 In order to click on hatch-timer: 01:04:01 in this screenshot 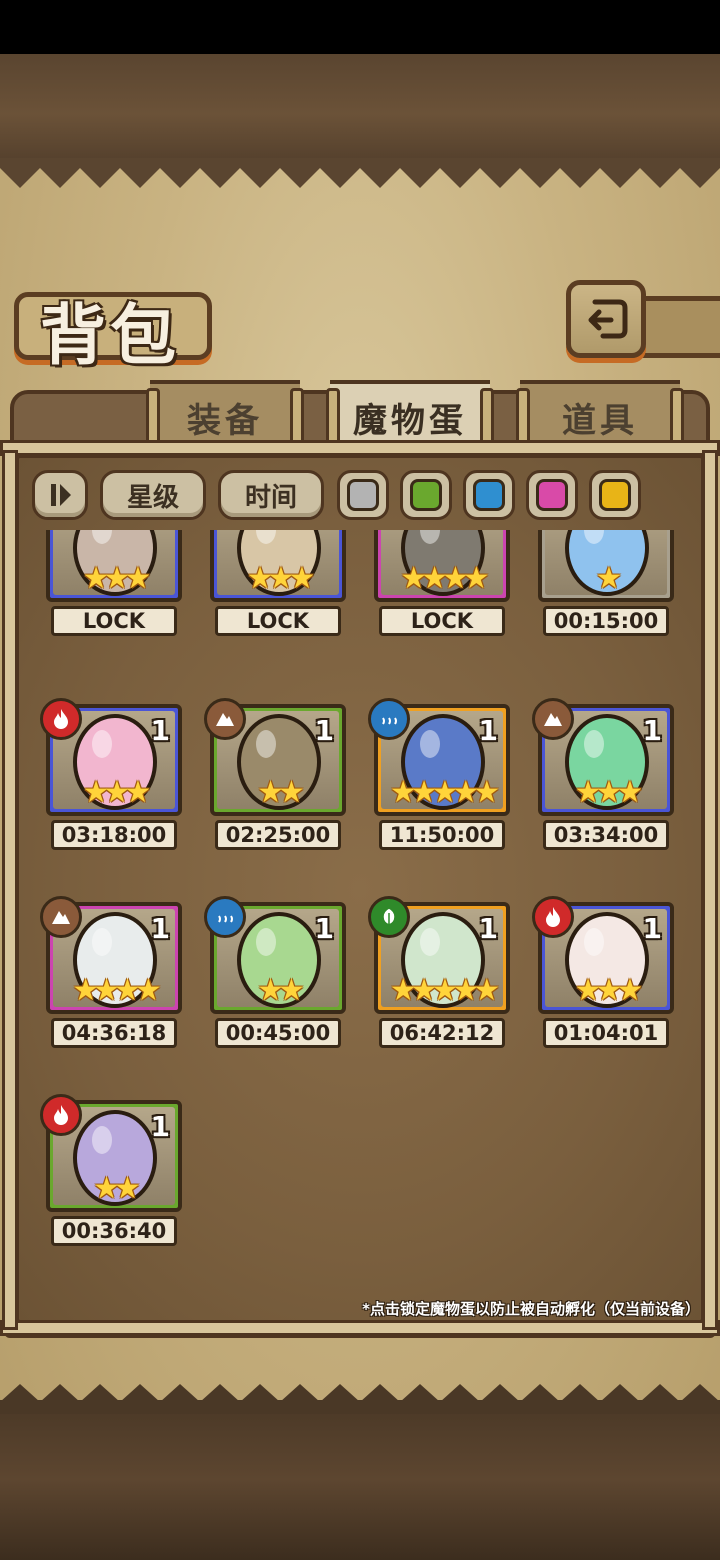, I will do `click(606, 1033)`.